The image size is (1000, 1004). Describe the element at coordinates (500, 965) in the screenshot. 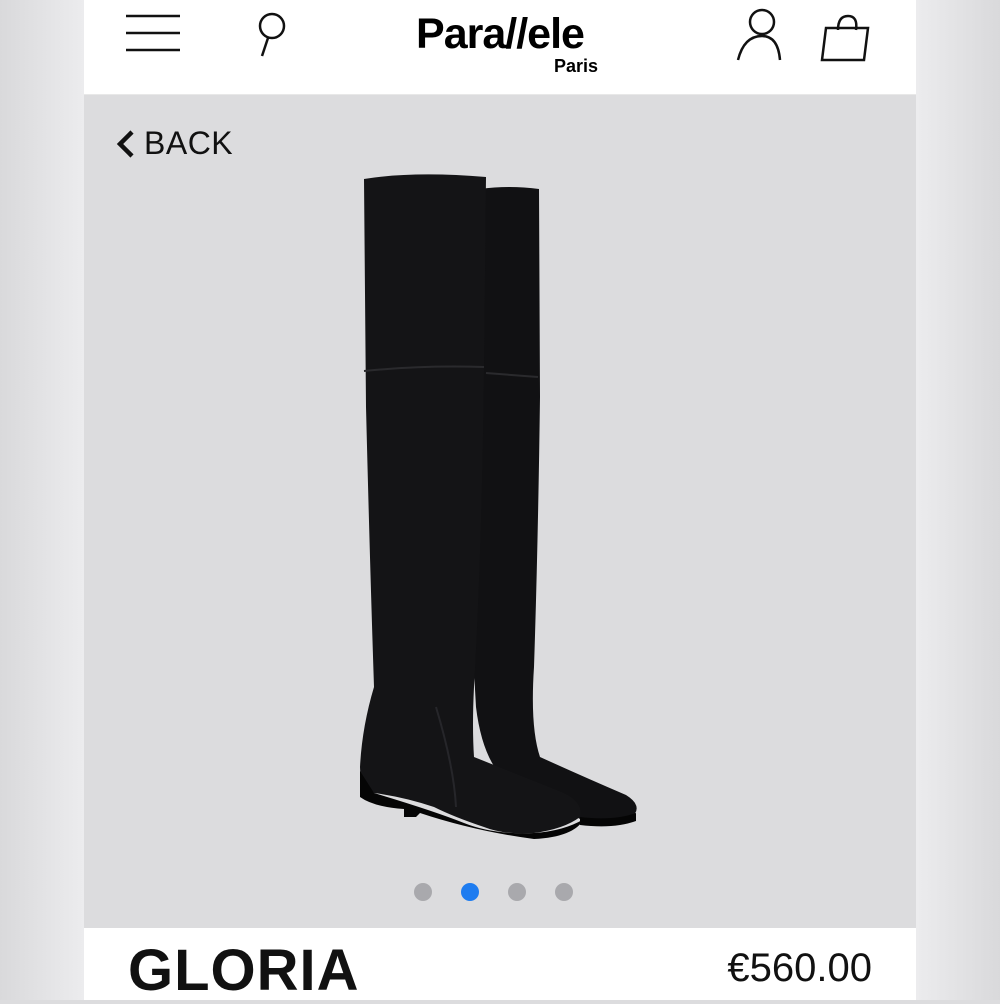

I see `product-info-bar: GLORIA €560.00` at that location.